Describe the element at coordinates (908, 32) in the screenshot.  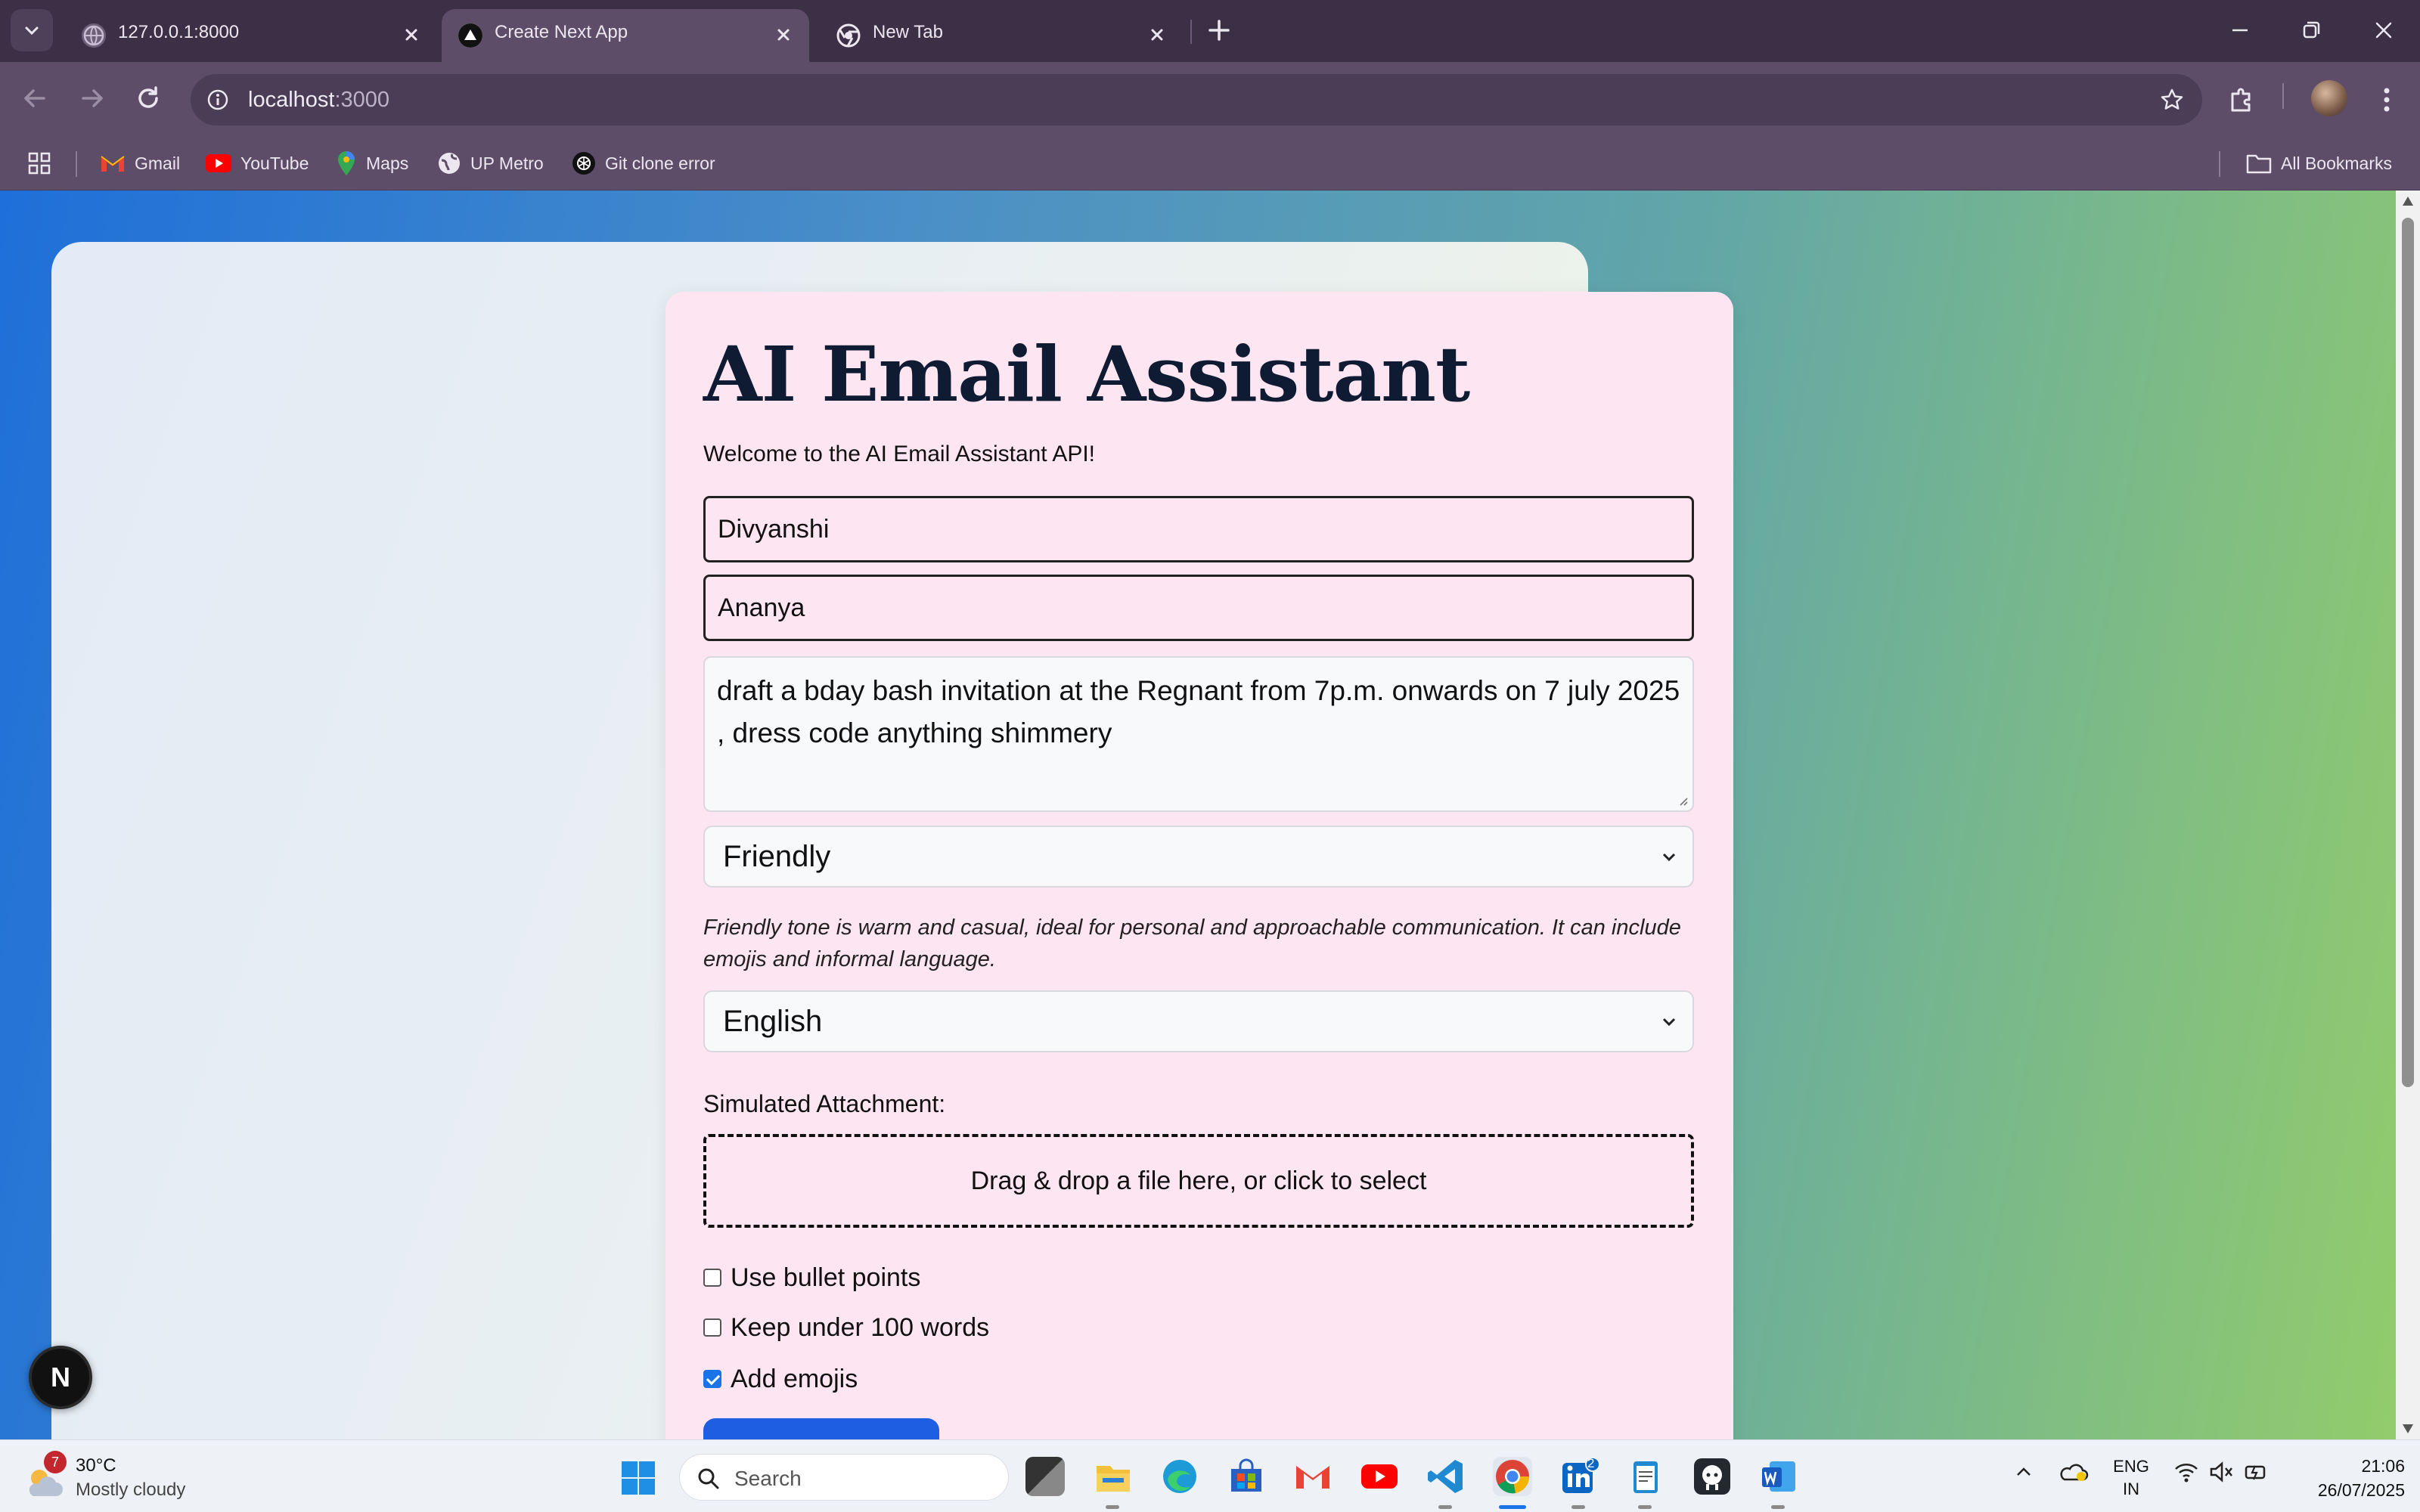
I see `tab-title: New Tab` at that location.